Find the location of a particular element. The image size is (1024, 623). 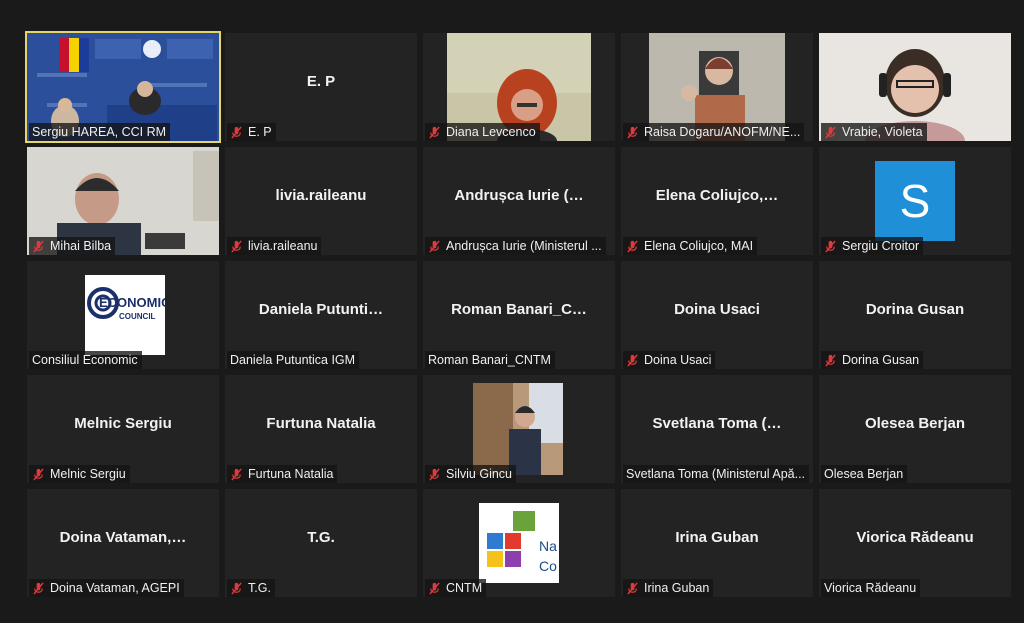

participant-tile: Olesea Berjan Olesea Berjan is located at coordinates (915, 429).